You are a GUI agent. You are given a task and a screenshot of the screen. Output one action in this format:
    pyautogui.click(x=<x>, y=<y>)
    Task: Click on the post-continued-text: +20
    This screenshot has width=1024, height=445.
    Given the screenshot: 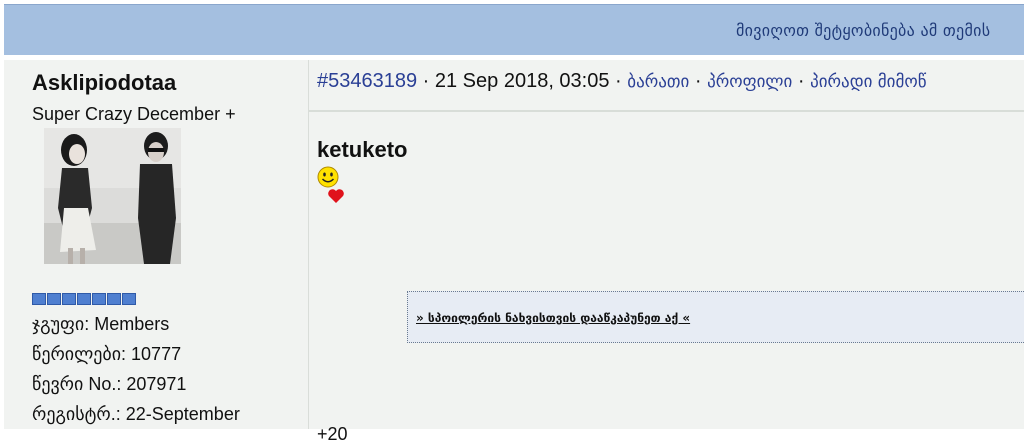 What is the action you would take?
    pyautogui.click(x=332, y=434)
    